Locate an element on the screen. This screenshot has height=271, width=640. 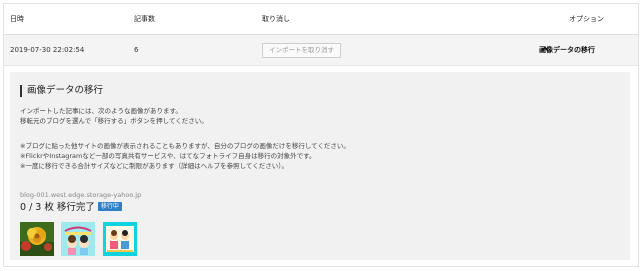
intro-line-1: インポートした記事には、次のような画像があります。 is located at coordinates (101, 111).